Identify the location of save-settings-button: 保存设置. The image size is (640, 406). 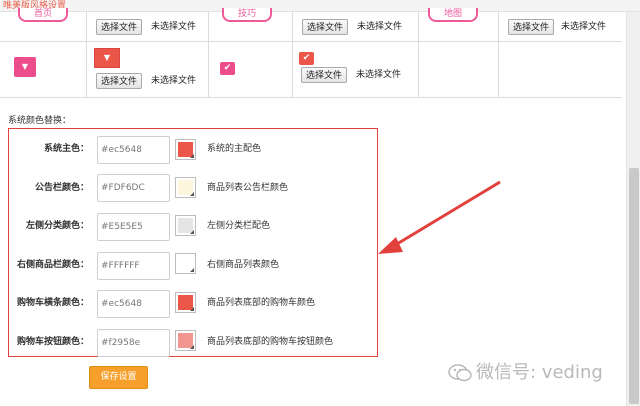
(118, 377).